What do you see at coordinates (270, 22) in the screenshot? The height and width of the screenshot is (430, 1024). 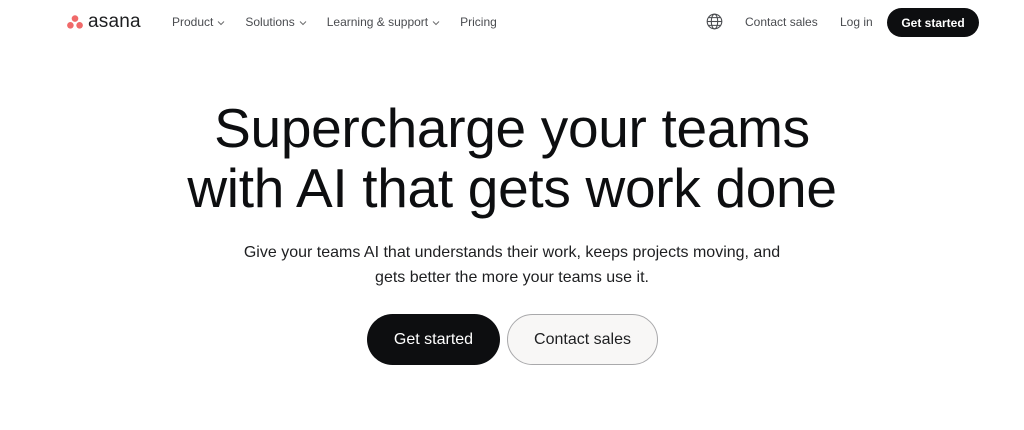 I see `nav-item-label: Solutions` at bounding box center [270, 22].